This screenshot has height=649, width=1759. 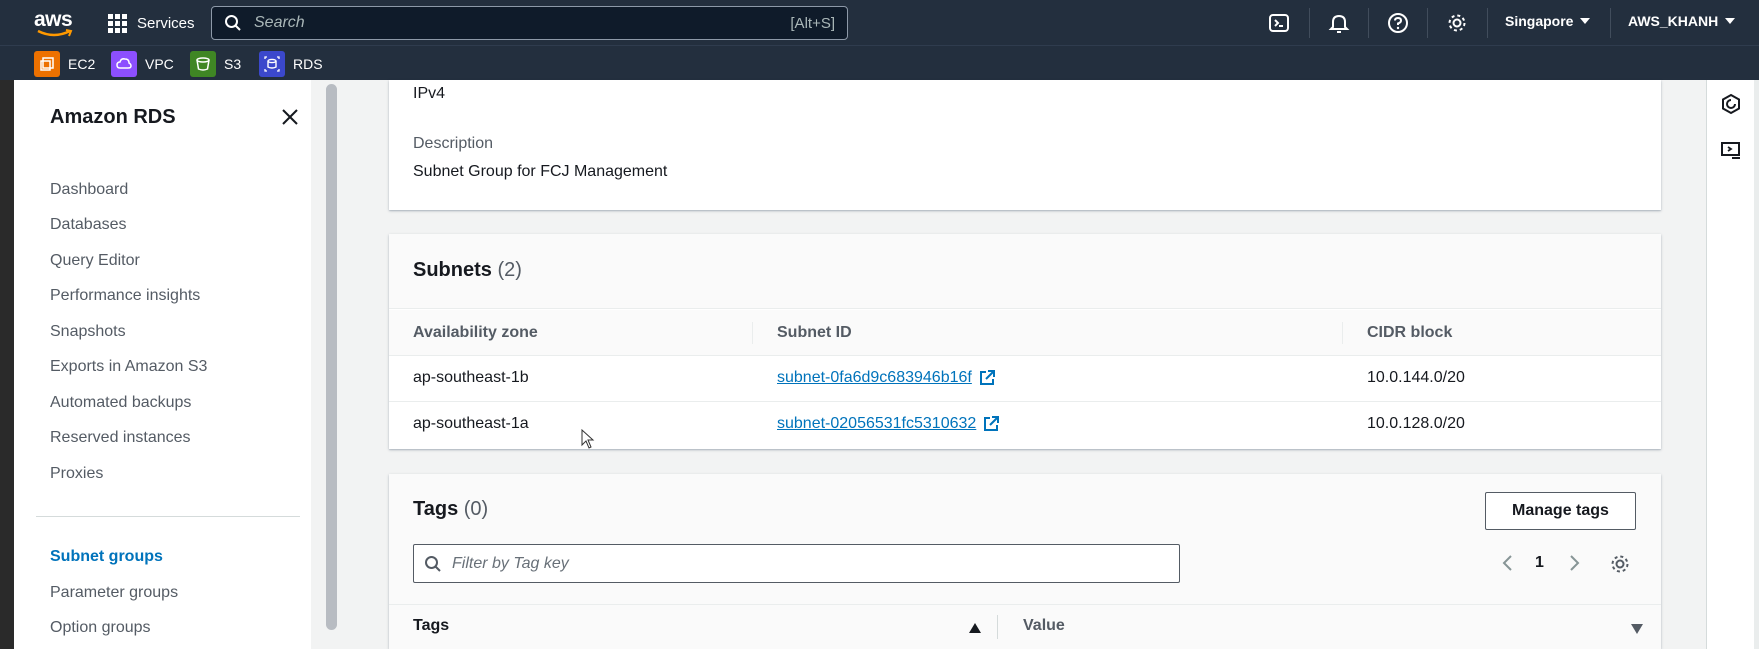 I want to click on close-icon, so click(x=290, y=117).